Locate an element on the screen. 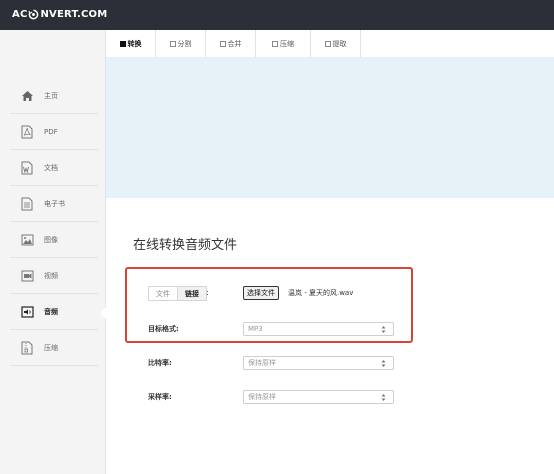 The image size is (554, 474). image-icon is located at coordinates (27, 240).